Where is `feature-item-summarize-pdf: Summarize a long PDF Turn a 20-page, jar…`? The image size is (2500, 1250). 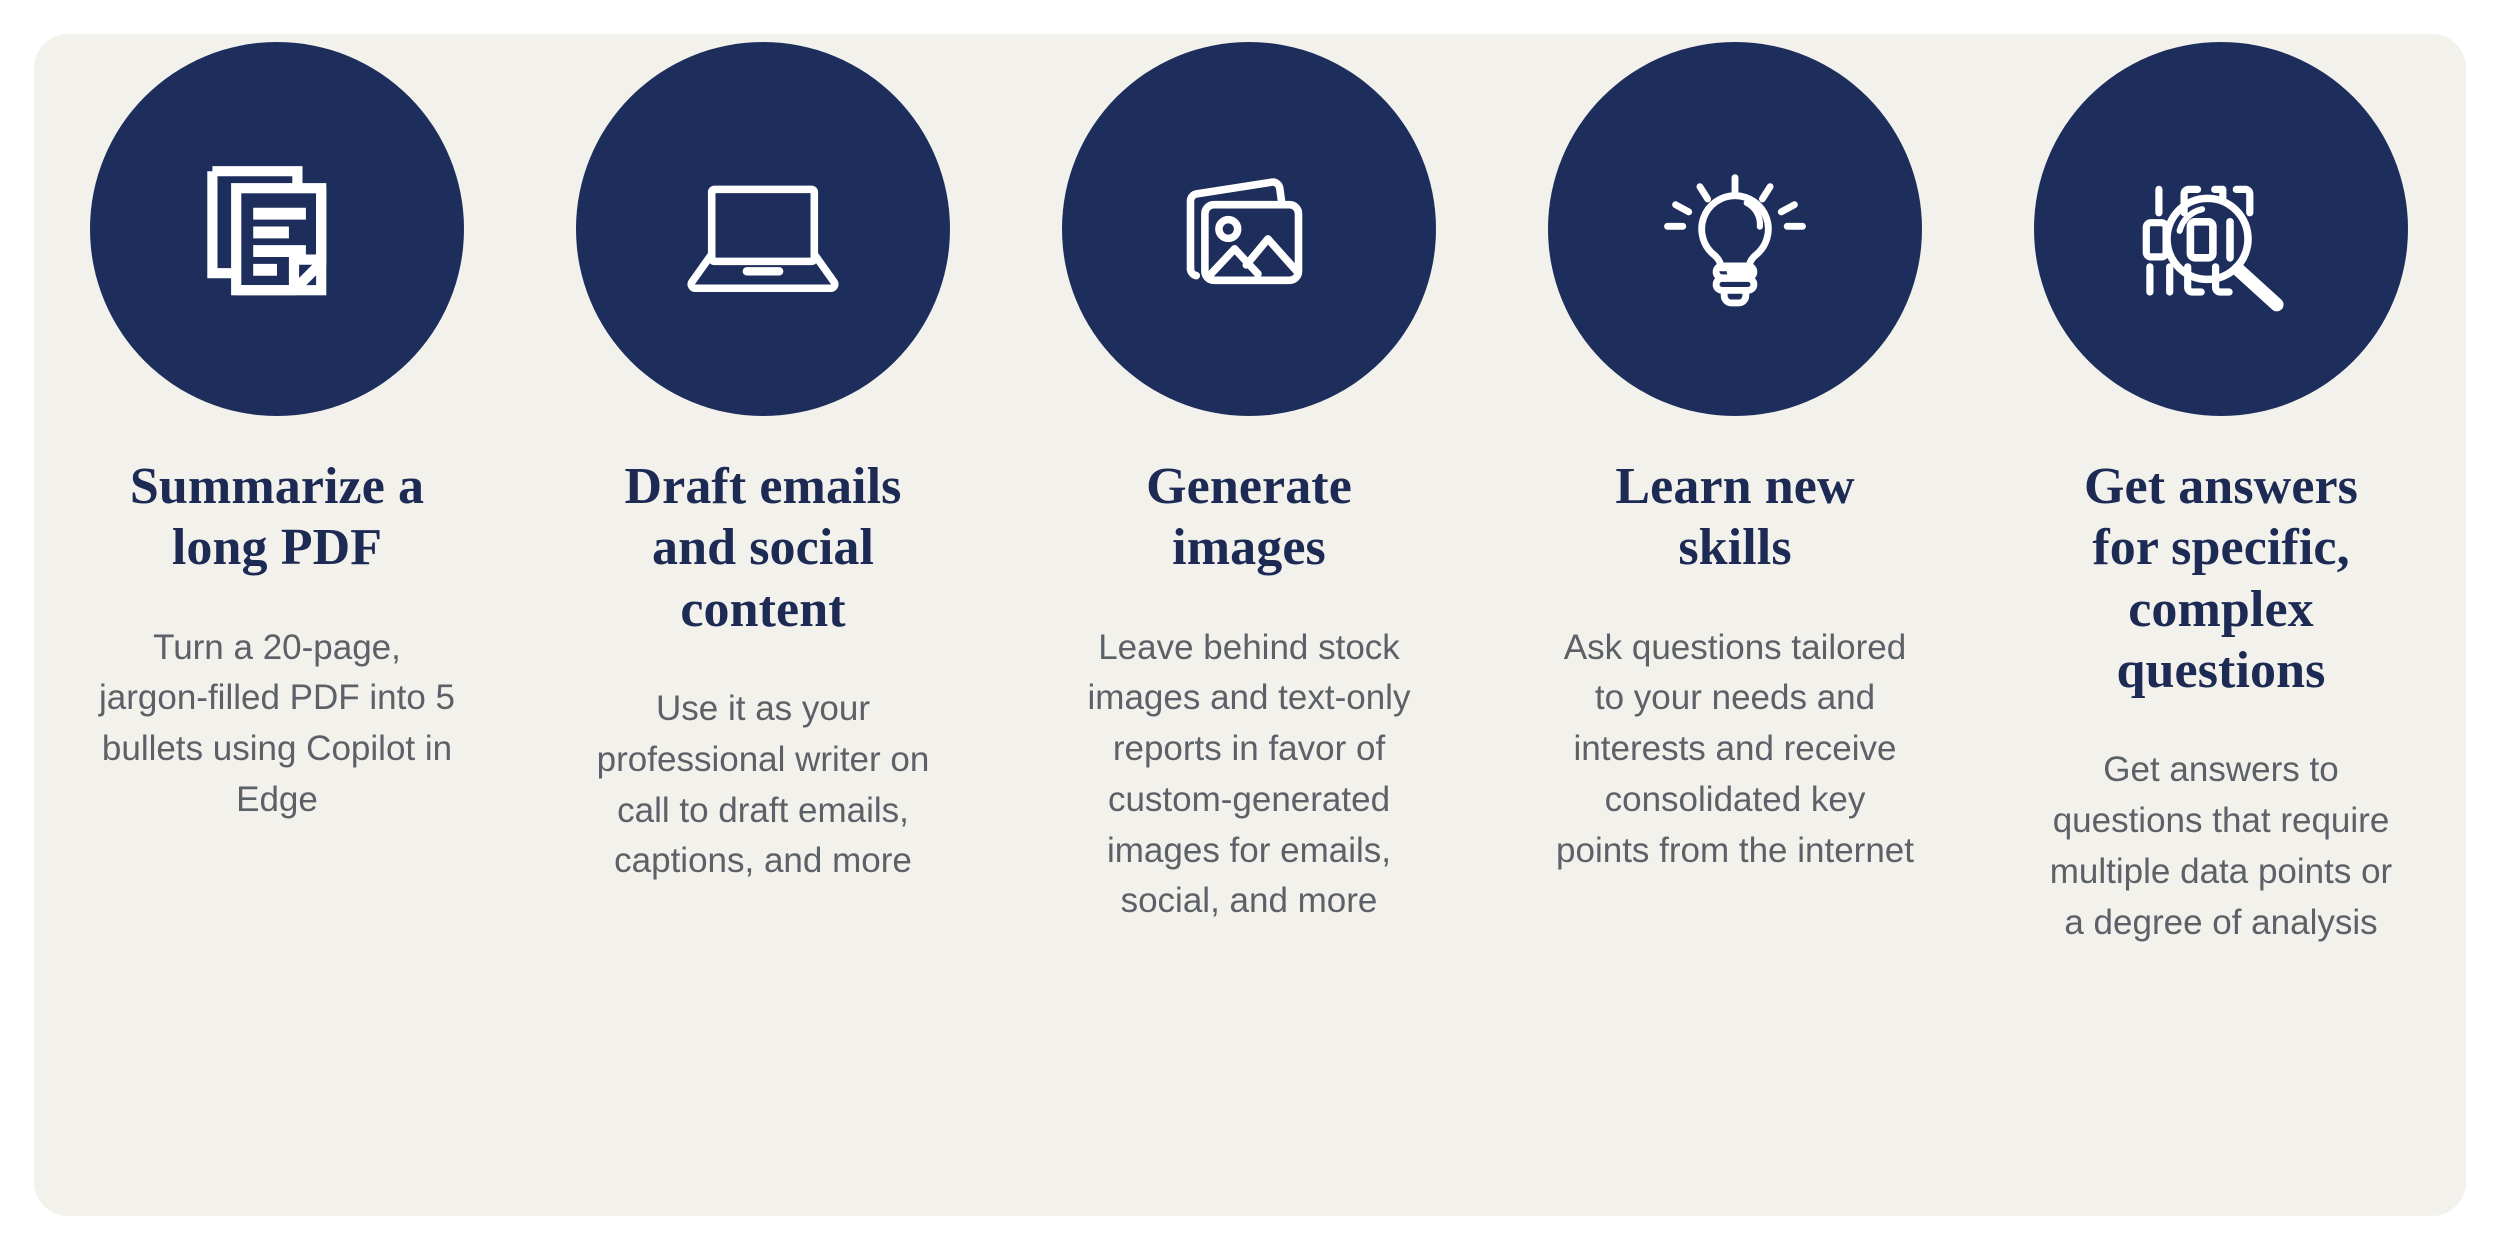 feature-item-summarize-pdf: Summarize a long PDF Turn a 20-page, jar… is located at coordinates (277, 430).